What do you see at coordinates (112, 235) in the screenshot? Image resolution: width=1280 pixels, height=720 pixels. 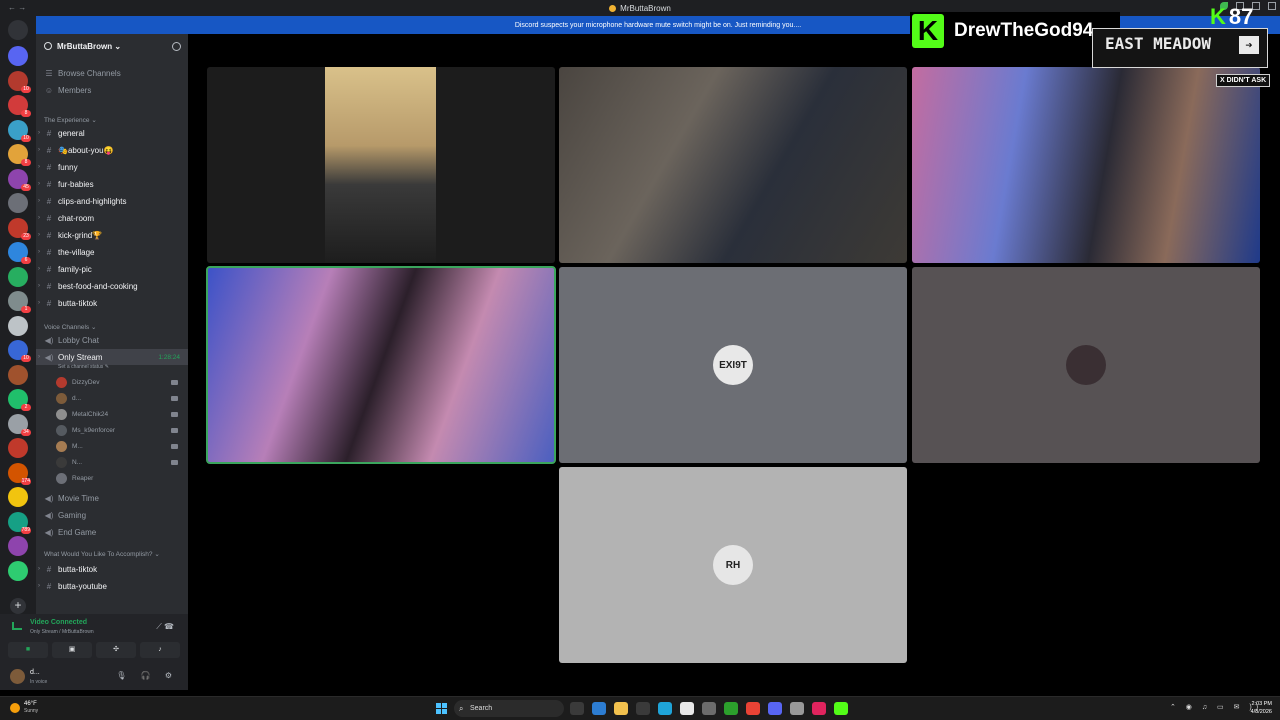 I see `channel-6: › # kick-grind🏆` at bounding box center [112, 235].